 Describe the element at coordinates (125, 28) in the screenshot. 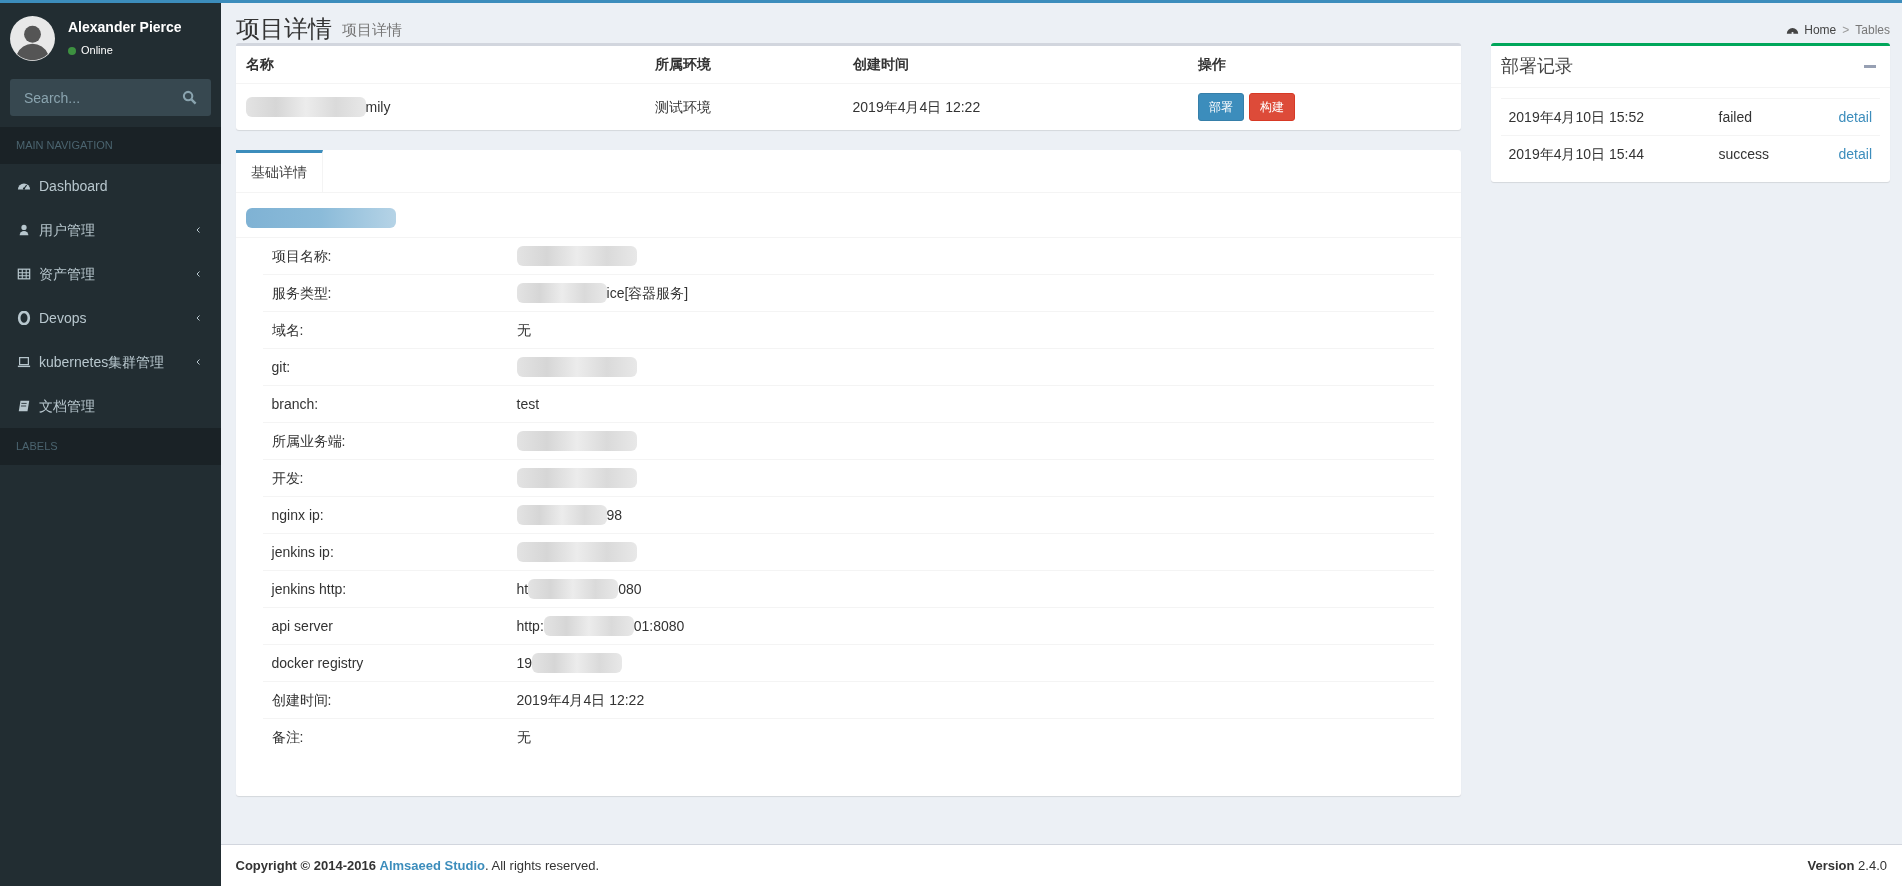

I see `user-name: Alexander Pierce` at that location.